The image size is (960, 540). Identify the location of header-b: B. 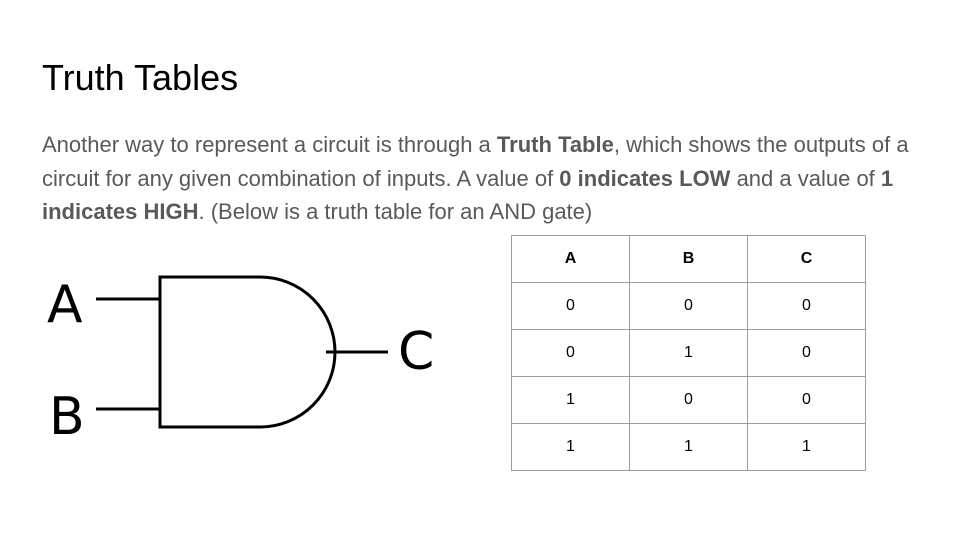
(688, 259).